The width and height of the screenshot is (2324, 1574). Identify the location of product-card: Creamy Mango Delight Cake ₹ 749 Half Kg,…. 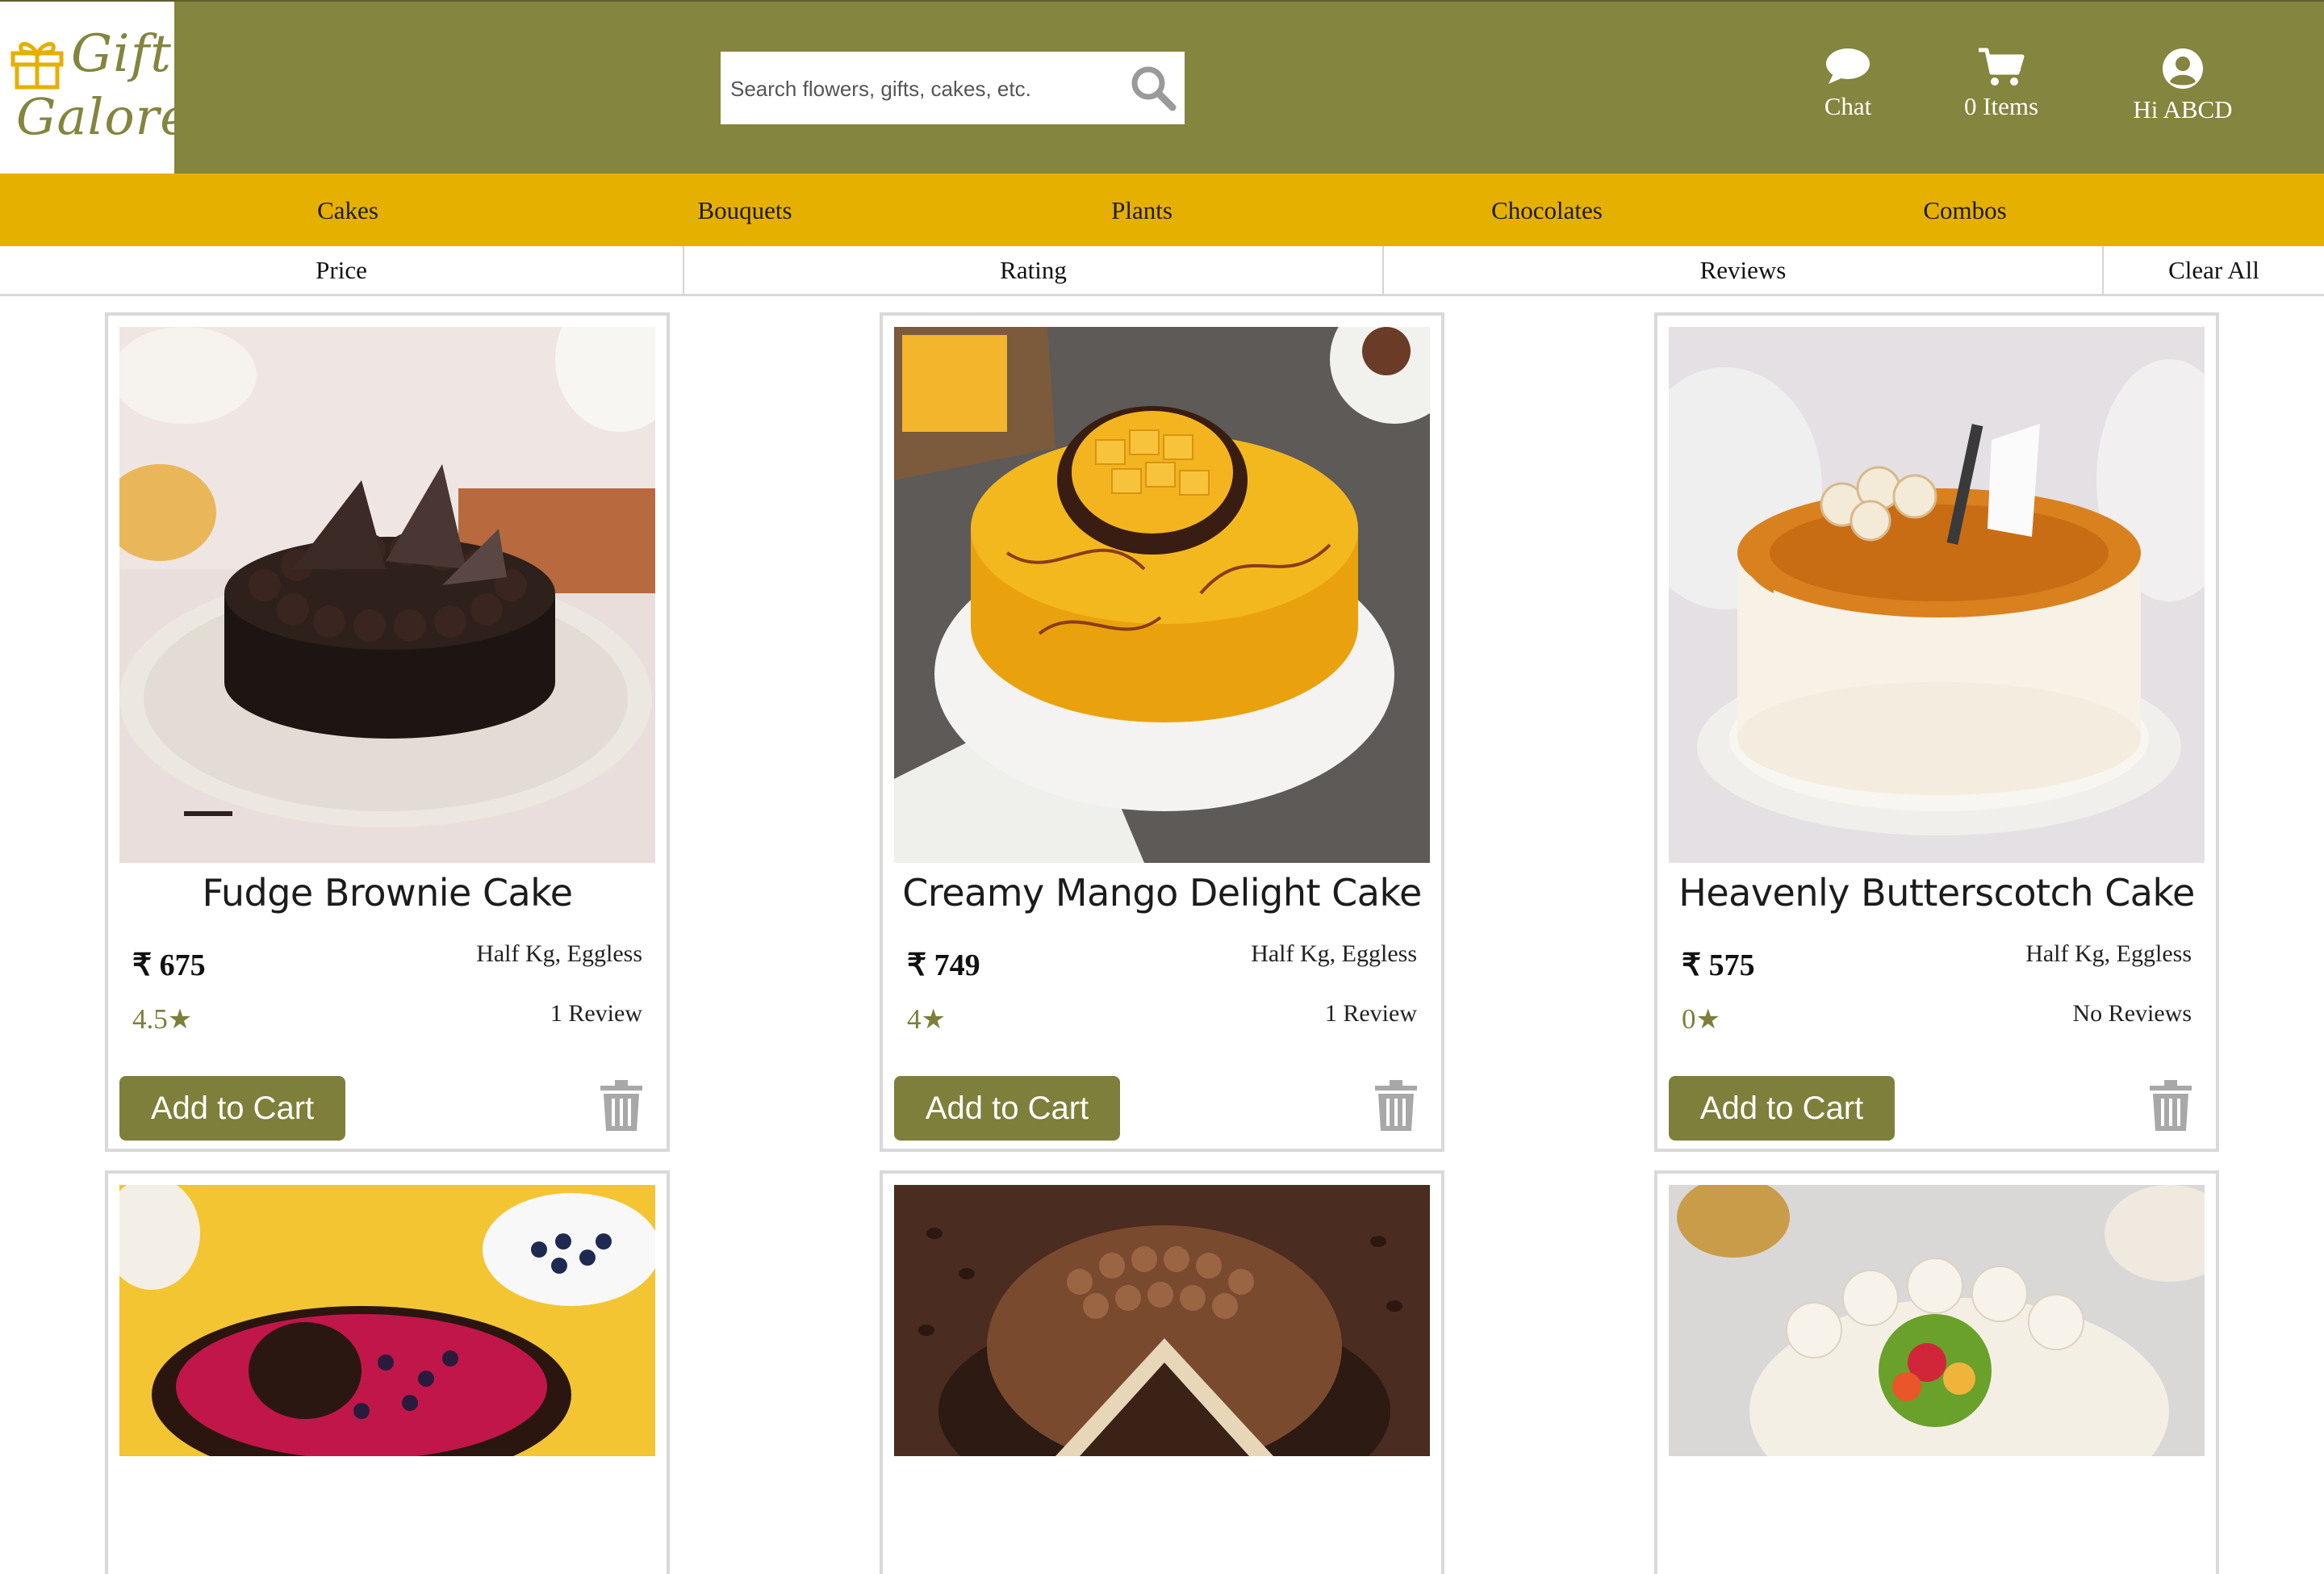
(1162, 732).